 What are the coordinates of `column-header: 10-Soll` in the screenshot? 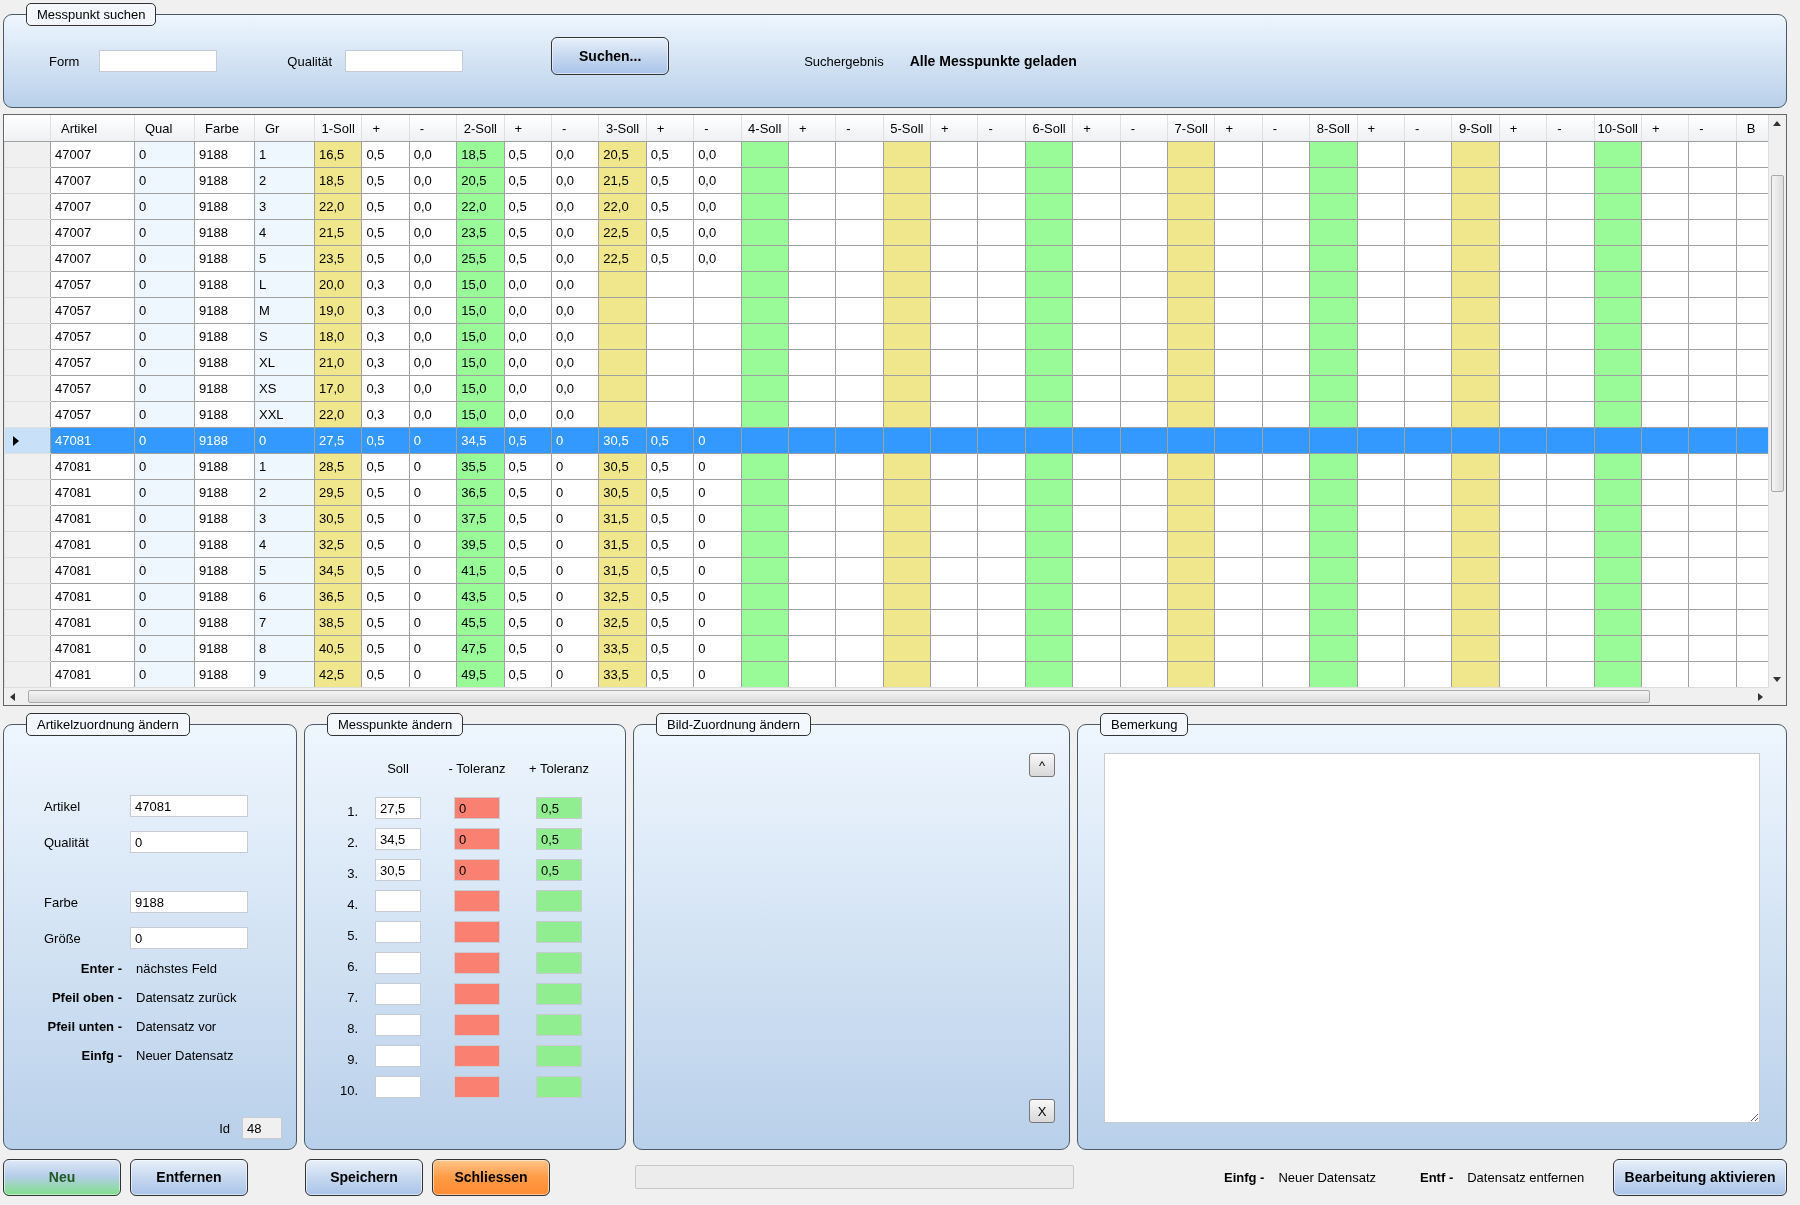 It's located at (1618, 128).